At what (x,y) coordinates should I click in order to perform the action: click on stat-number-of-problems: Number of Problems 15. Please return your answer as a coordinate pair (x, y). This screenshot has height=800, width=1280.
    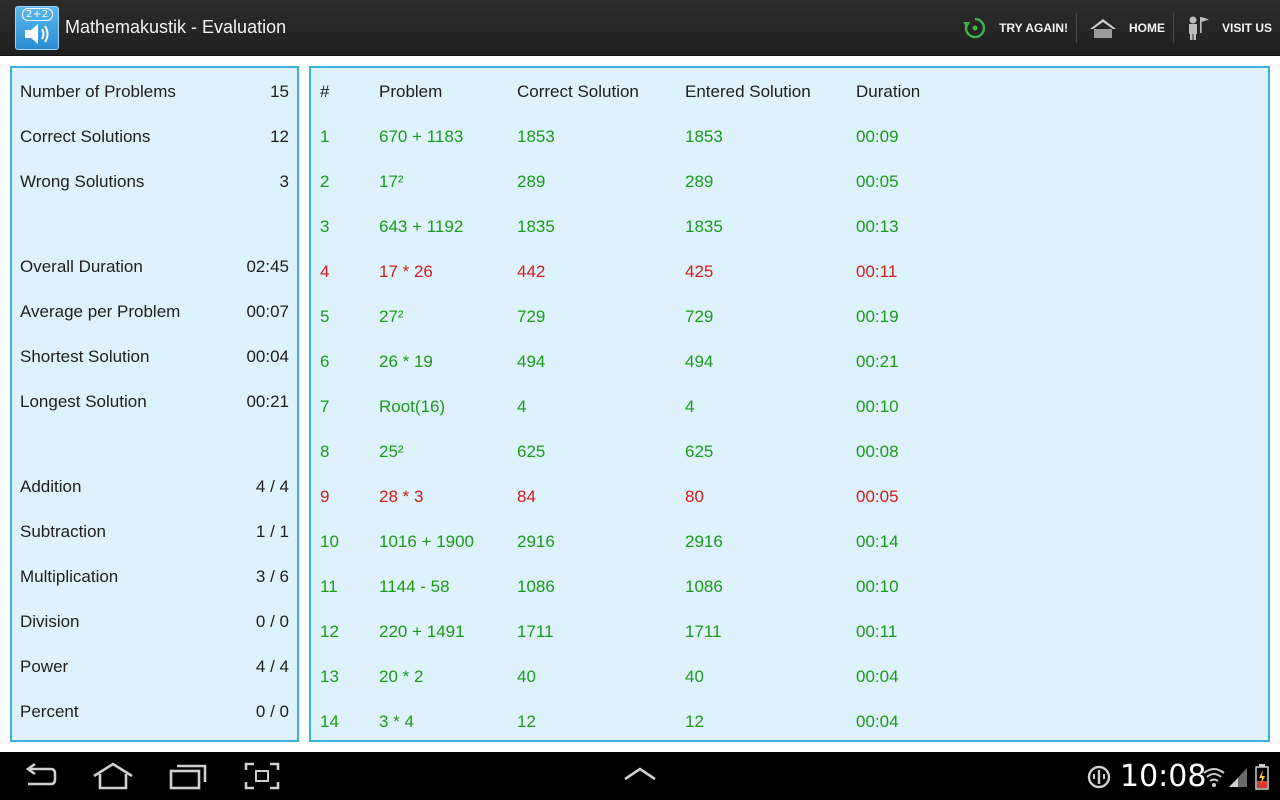
    Looking at the image, I should click on (154, 93).